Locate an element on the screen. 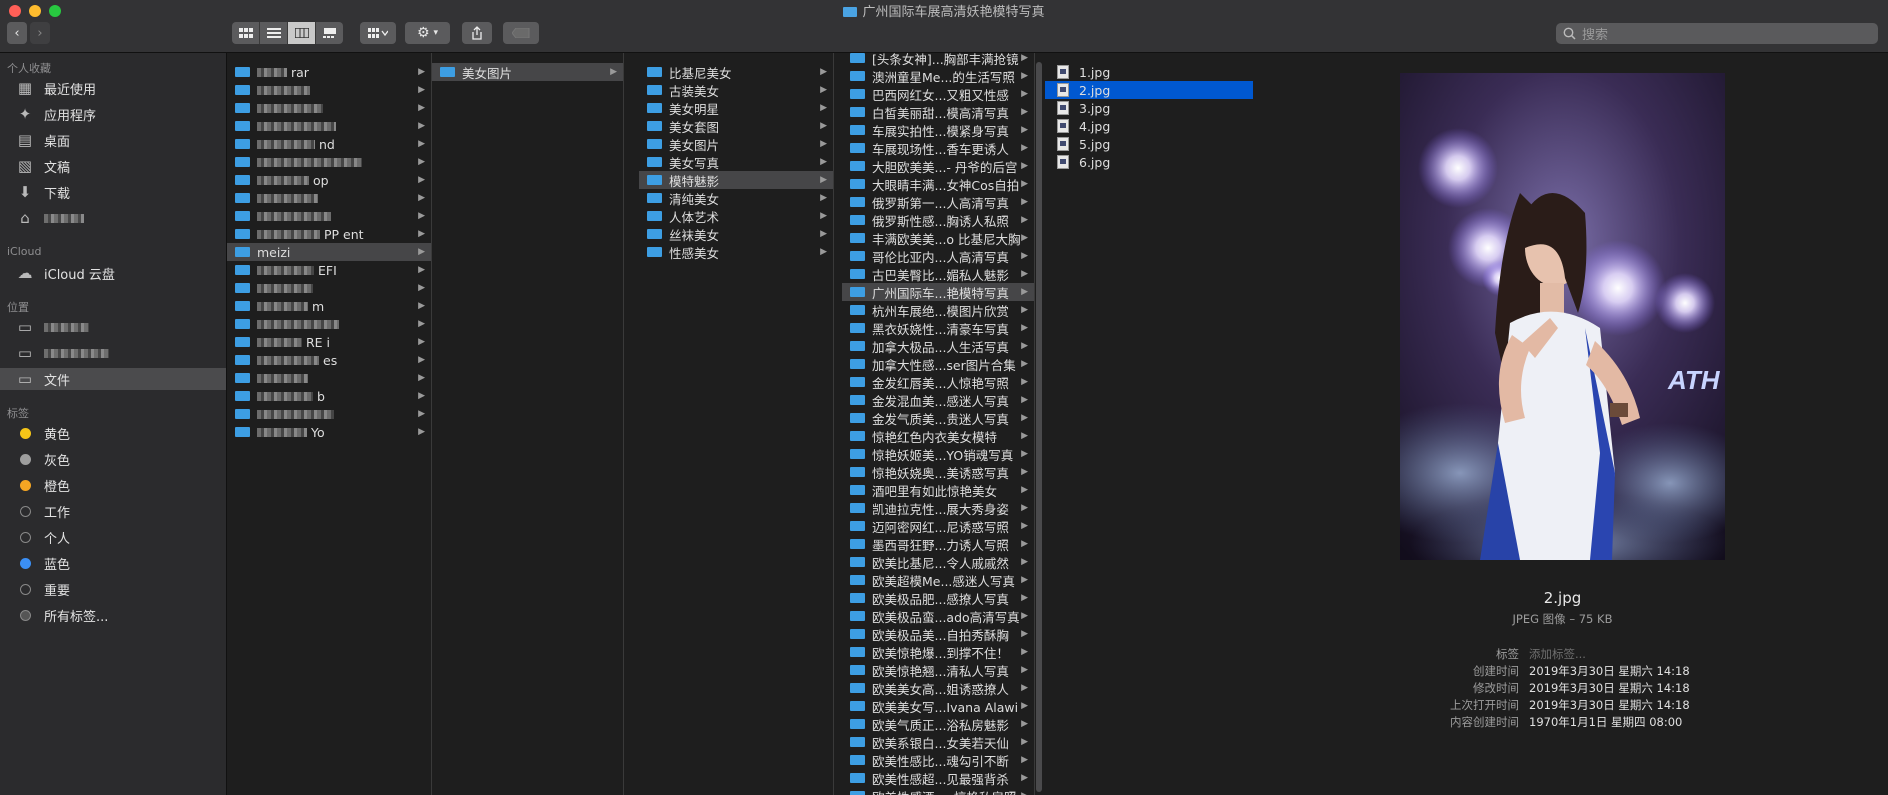 This screenshot has height=795, width=1888. folder-row: 美女明星 ▶ is located at coordinates (736, 108).